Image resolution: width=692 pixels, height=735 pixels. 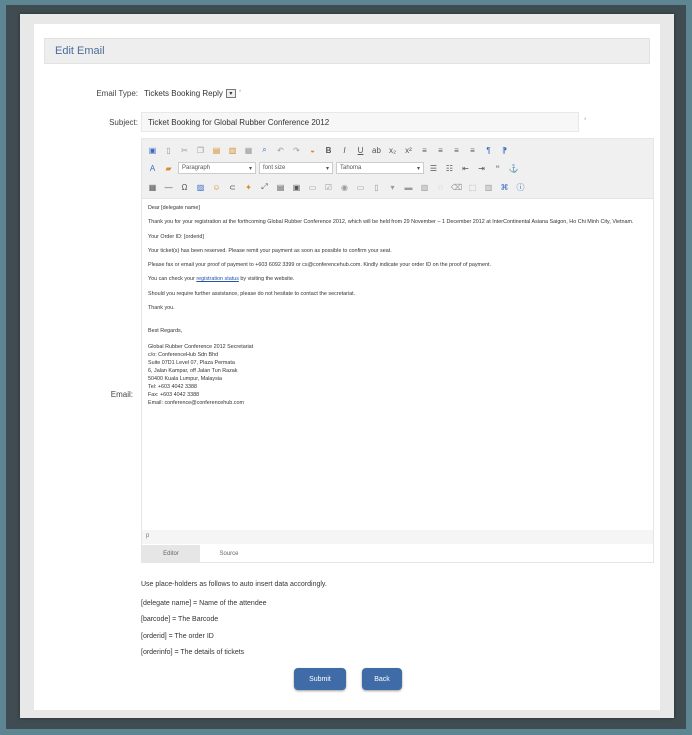 What do you see at coordinates (121, 394) in the screenshot?
I see `email-label: Email:` at bounding box center [121, 394].